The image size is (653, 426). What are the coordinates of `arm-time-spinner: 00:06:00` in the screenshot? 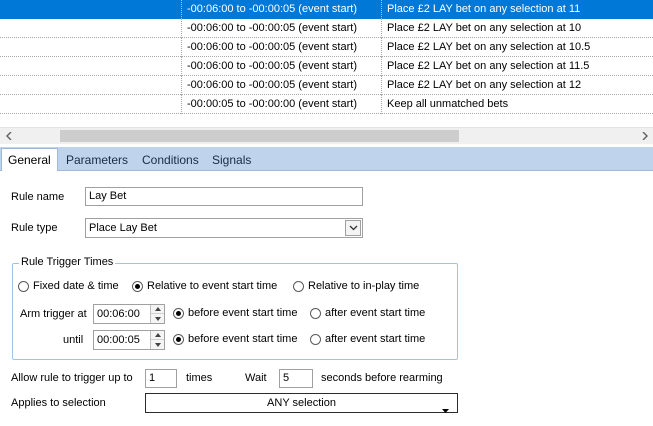 It's located at (129, 314).